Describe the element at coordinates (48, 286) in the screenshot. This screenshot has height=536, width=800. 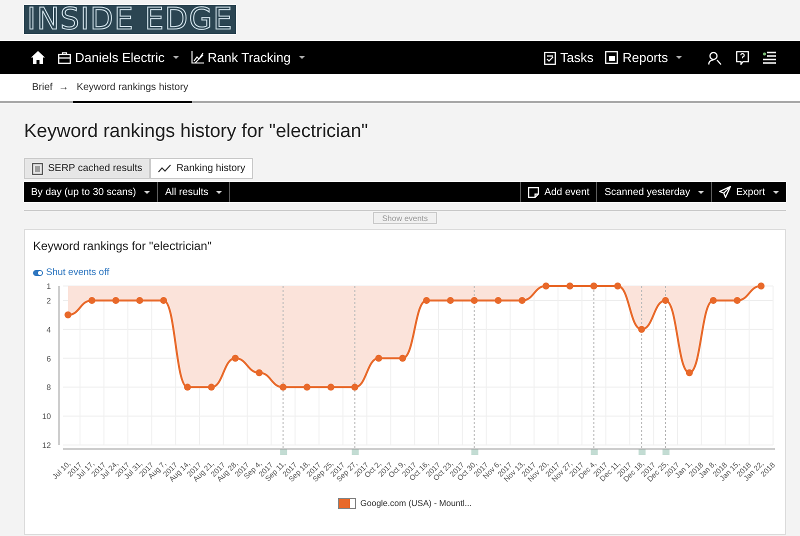
I see `y-axis-label: 1` at that location.